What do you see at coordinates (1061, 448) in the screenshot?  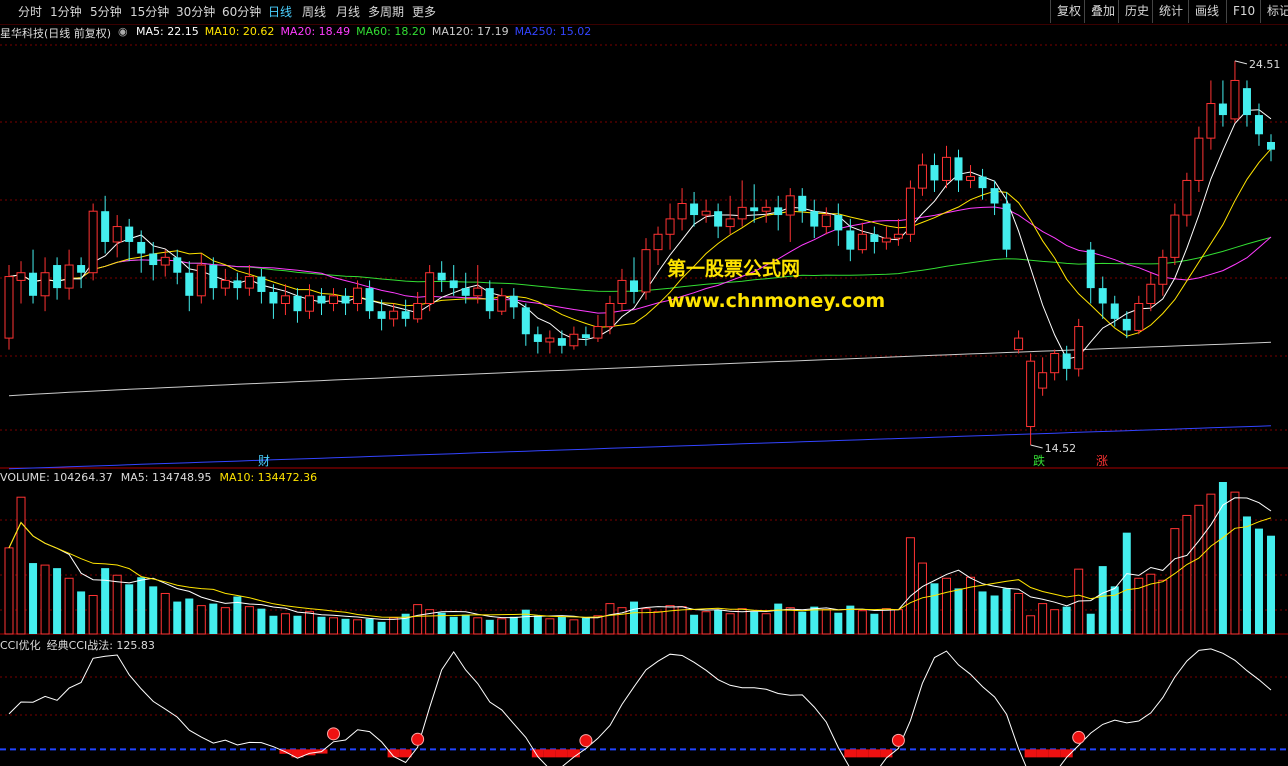 I see `low-price-label: 14.52` at bounding box center [1061, 448].